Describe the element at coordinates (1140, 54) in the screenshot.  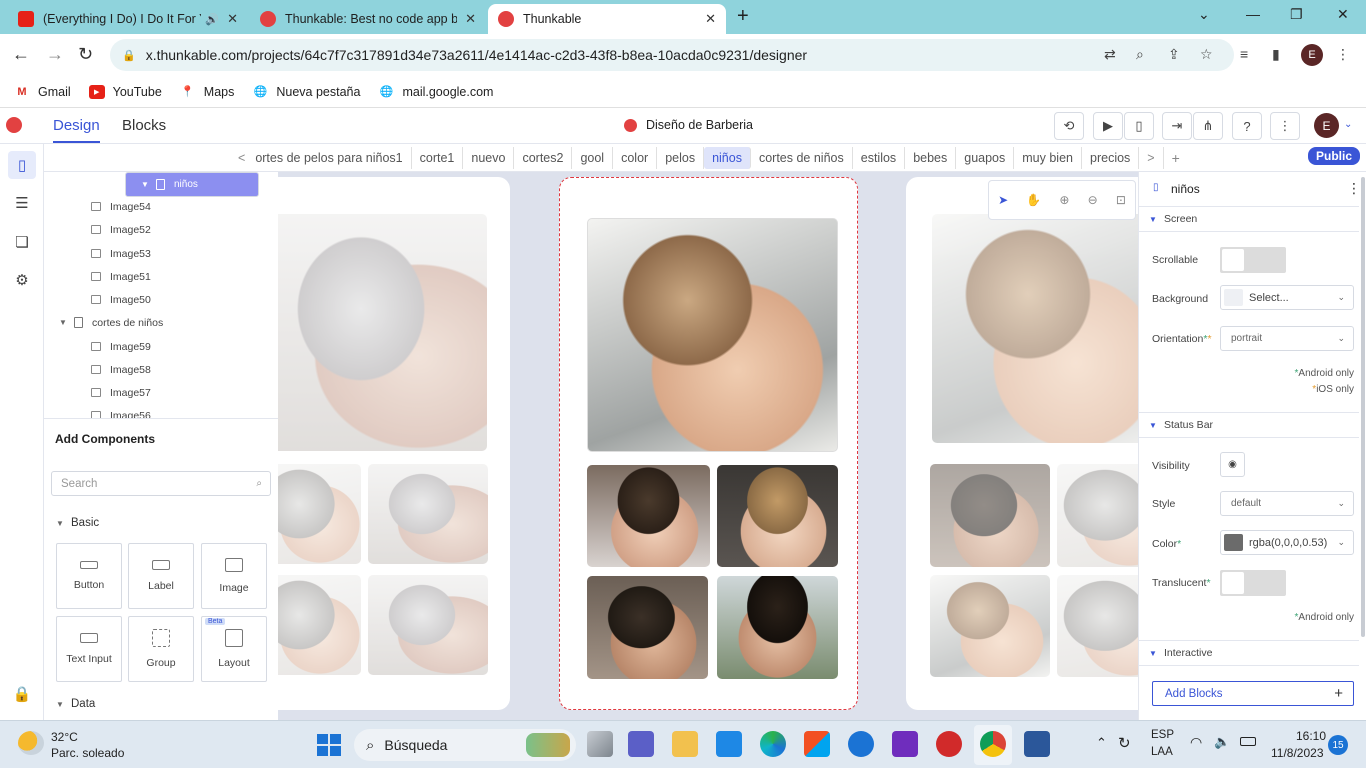
I see `zoom-icon: ⌕` at that location.